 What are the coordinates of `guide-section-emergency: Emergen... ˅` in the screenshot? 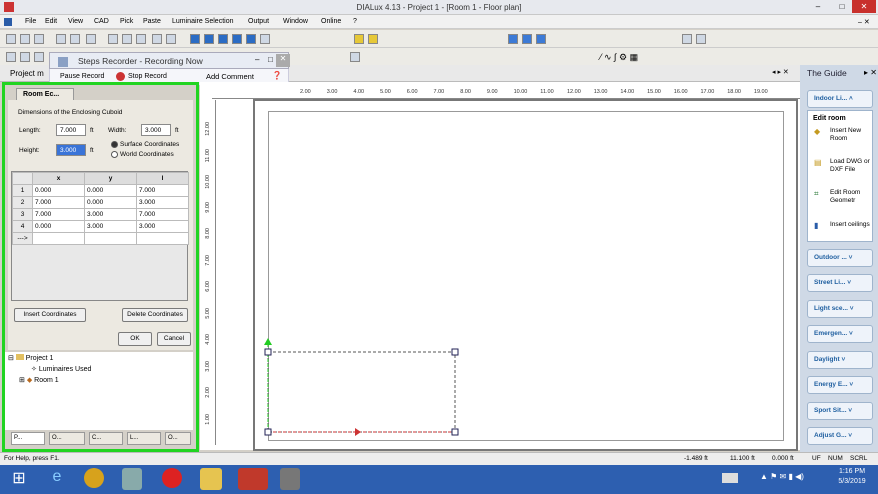 It's located at (840, 334).